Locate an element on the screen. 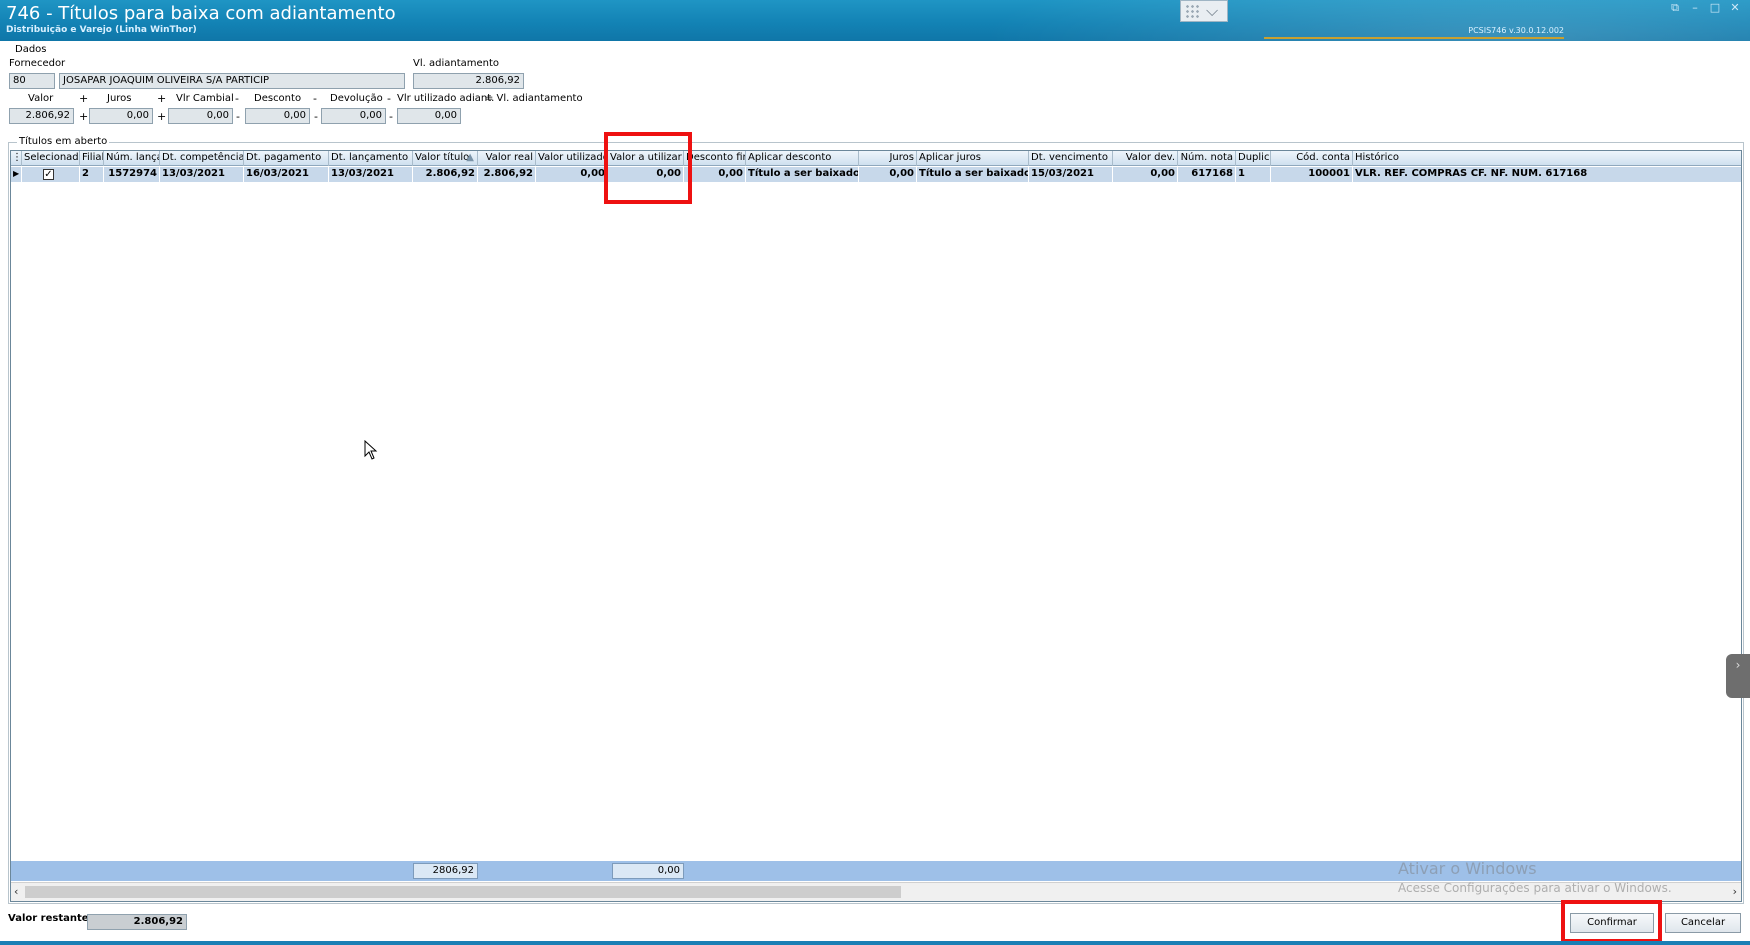  cell-aplicar-desconto: Título a ser baixado is located at coordinates (802, 174).